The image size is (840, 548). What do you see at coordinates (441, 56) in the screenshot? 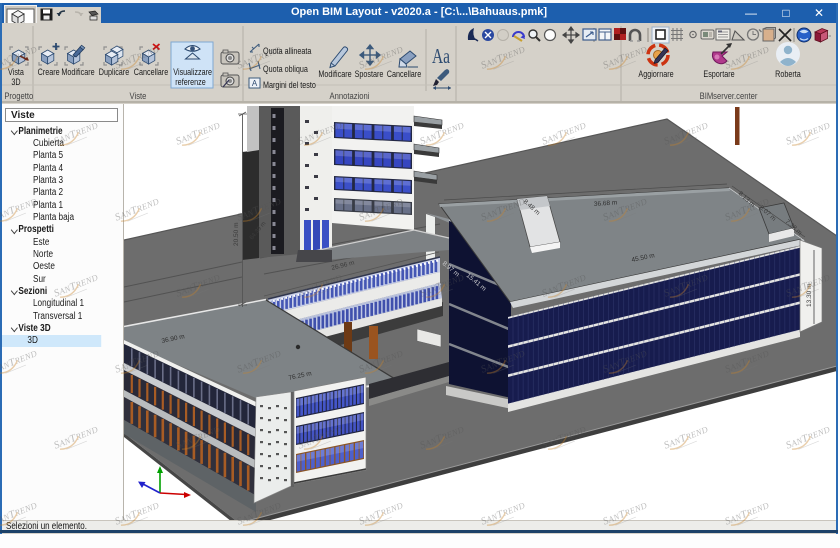
I see `svg-text: Aa` at bounding box center [441, 56].